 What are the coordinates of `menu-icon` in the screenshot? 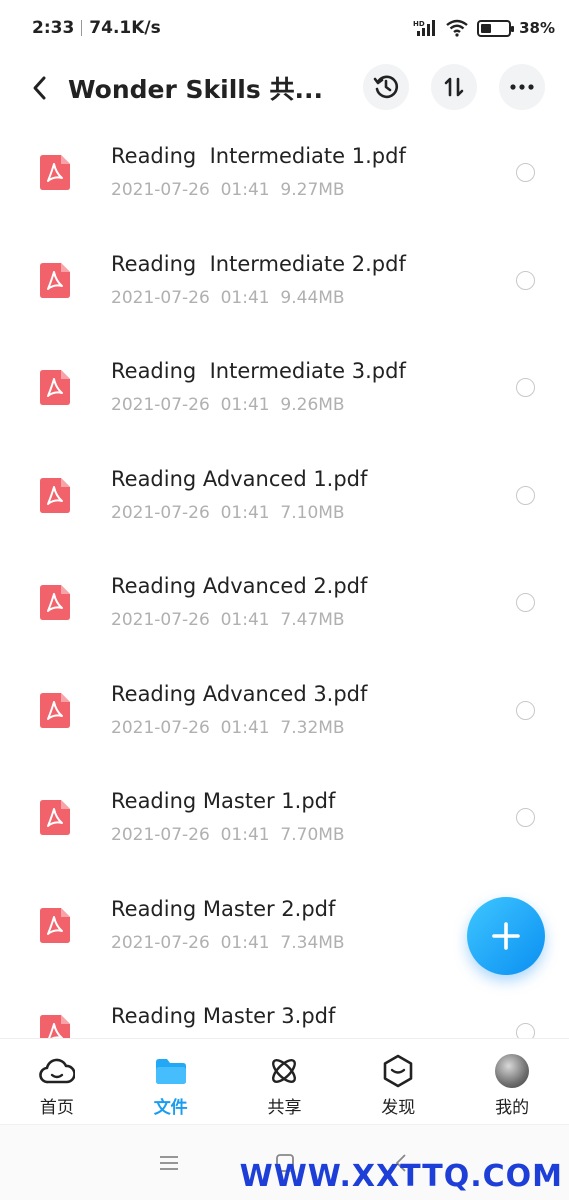 It's located at (168, 1162).